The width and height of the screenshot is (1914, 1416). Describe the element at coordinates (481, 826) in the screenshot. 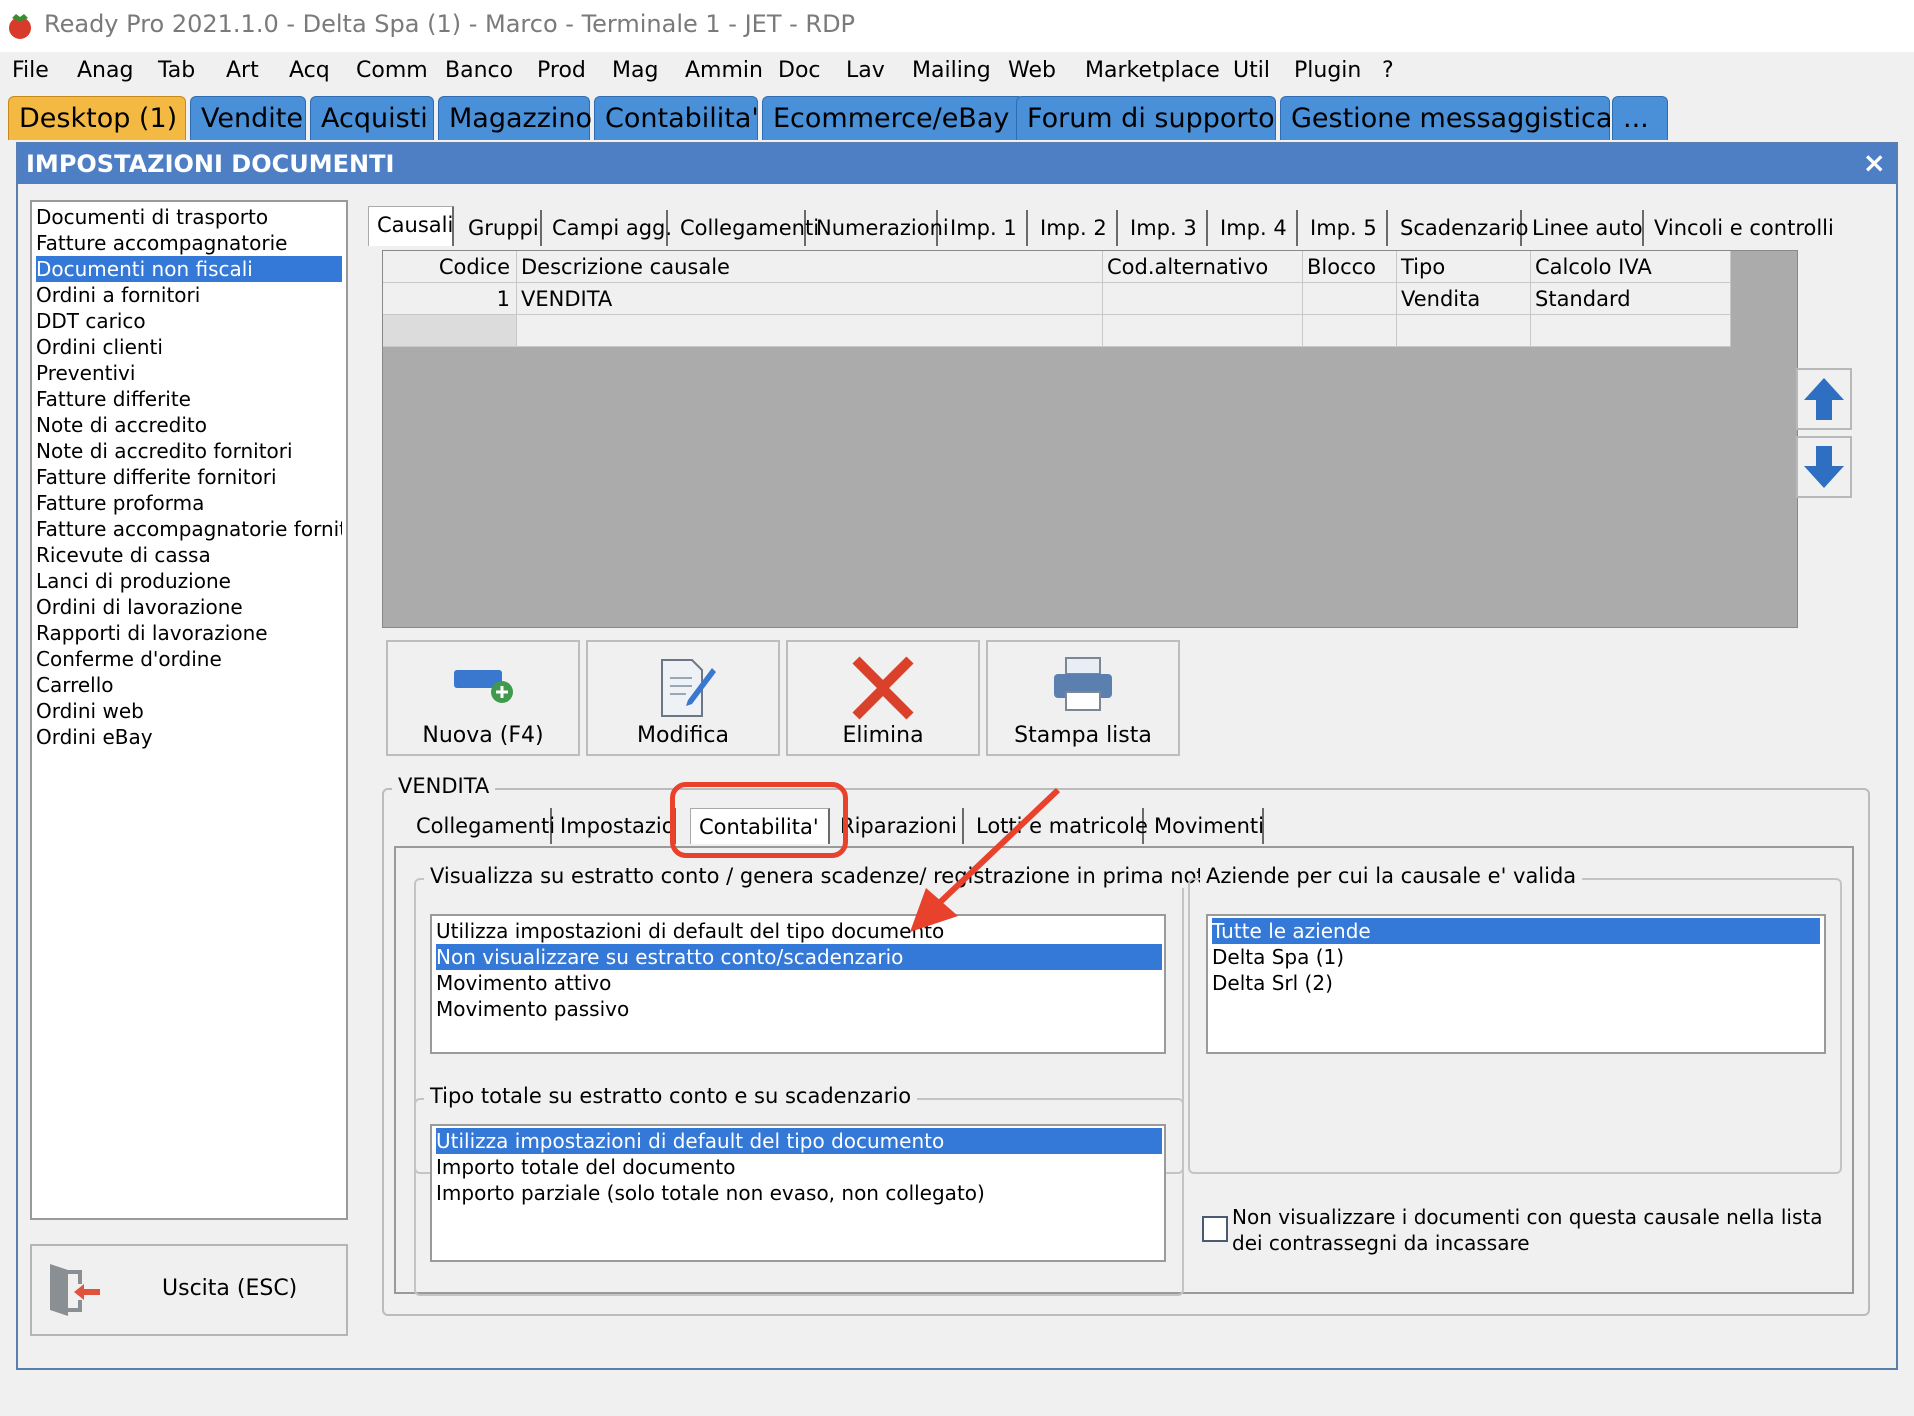

I see `tab-detail-collegamenti: Collegamenti` at that location.